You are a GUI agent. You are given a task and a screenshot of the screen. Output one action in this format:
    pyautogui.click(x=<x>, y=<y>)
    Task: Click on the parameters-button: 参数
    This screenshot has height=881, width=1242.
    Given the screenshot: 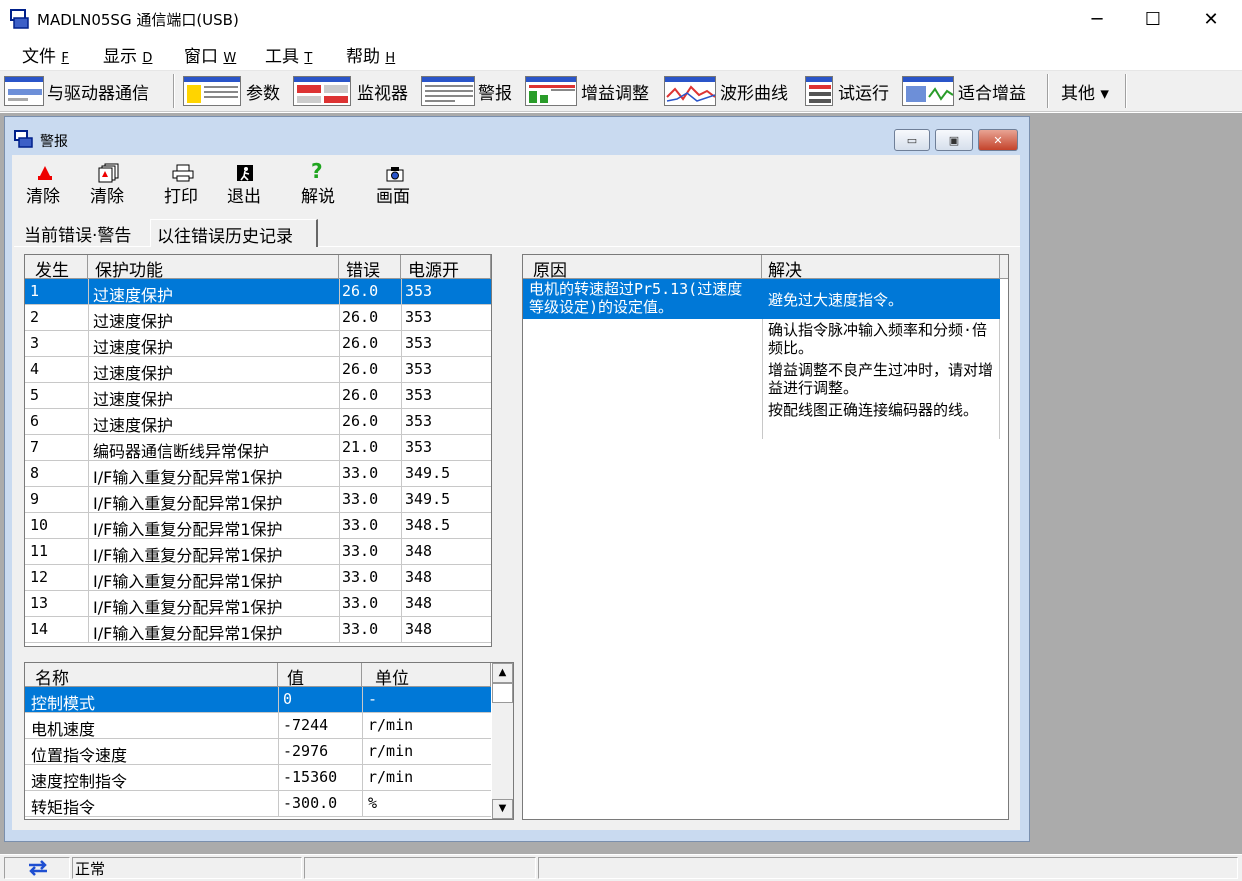 What is the action you would take?
    pyautogui.click(x=263, y=91)
    